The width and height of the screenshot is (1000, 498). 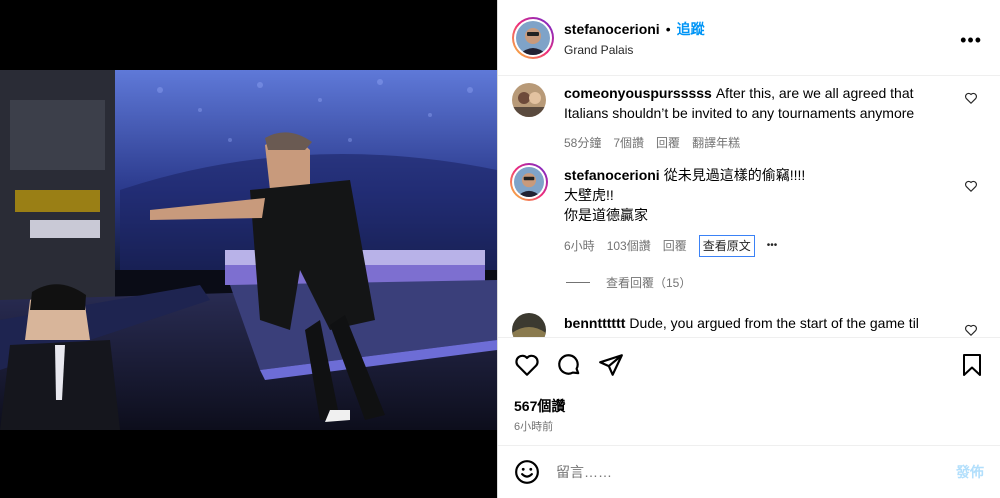 What do you see at coordinates (691, 29) in the screenshot?
I see `follow-button: 追蹤` at bounding box center [691, 29].